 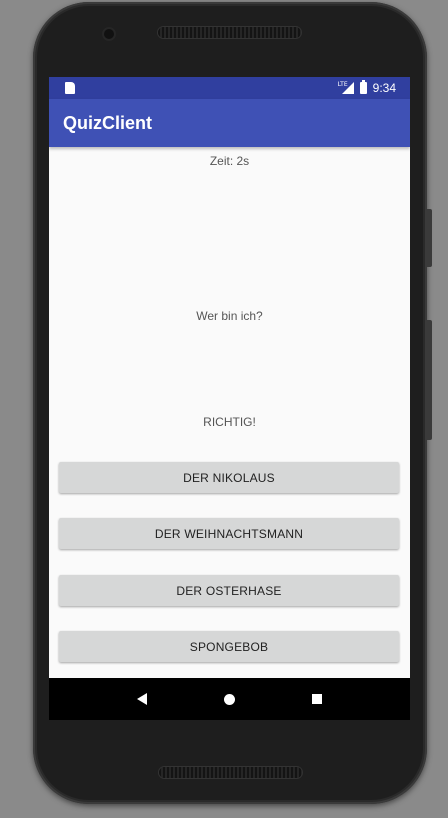 What do you see at coordinates (346, 87) in the screenshot?
I see `signal-icon: LTE` at bounding box center [346, 87].